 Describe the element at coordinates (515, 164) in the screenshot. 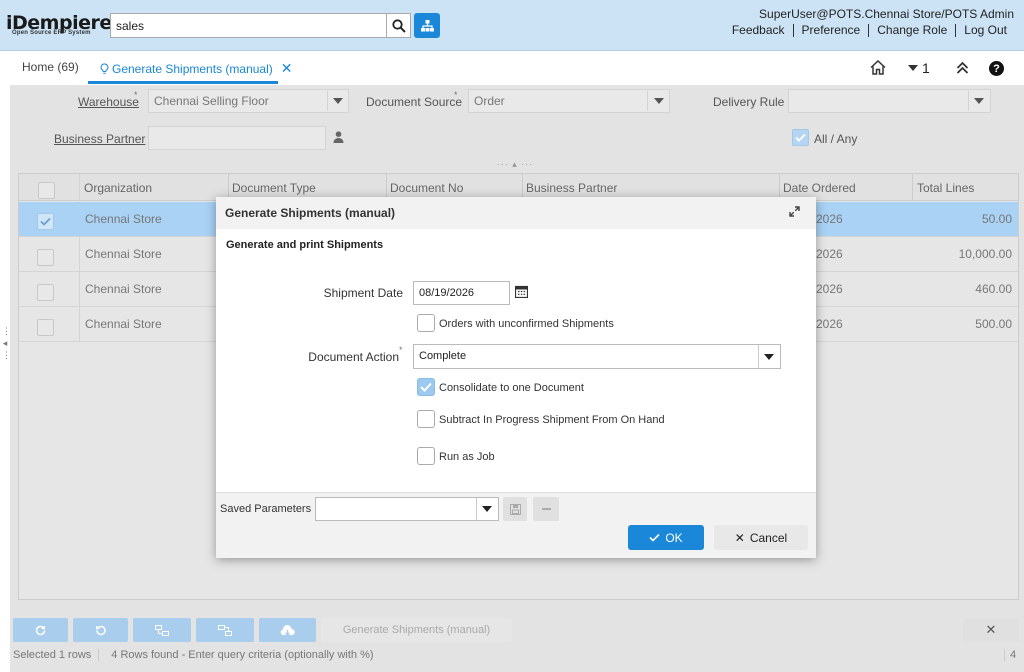

I see `panel-splitter: ··· ▴ ···` at that location.